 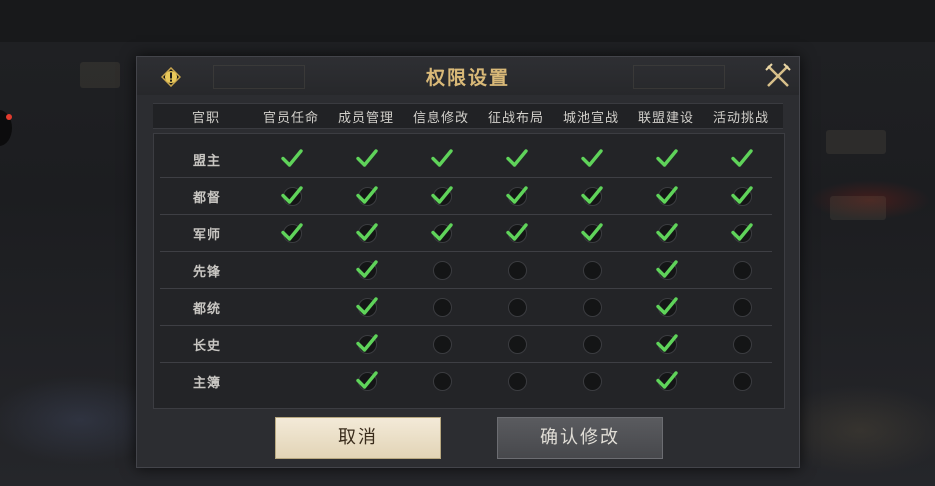 What do you see at coordinates (468, 76) in the screenshot?
I see `dialog-title-bar: 权限设置` at bounding box center [468, 76].